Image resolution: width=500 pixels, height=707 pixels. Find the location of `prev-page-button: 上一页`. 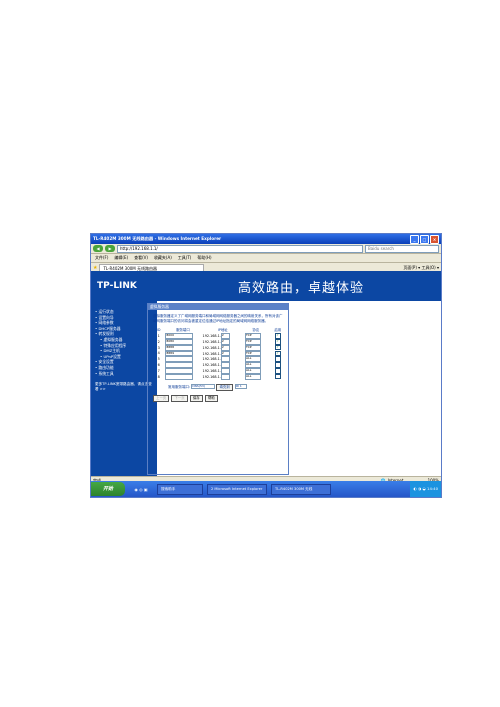

prev-page-button: 上一页 is located at coordinates (161, 398).